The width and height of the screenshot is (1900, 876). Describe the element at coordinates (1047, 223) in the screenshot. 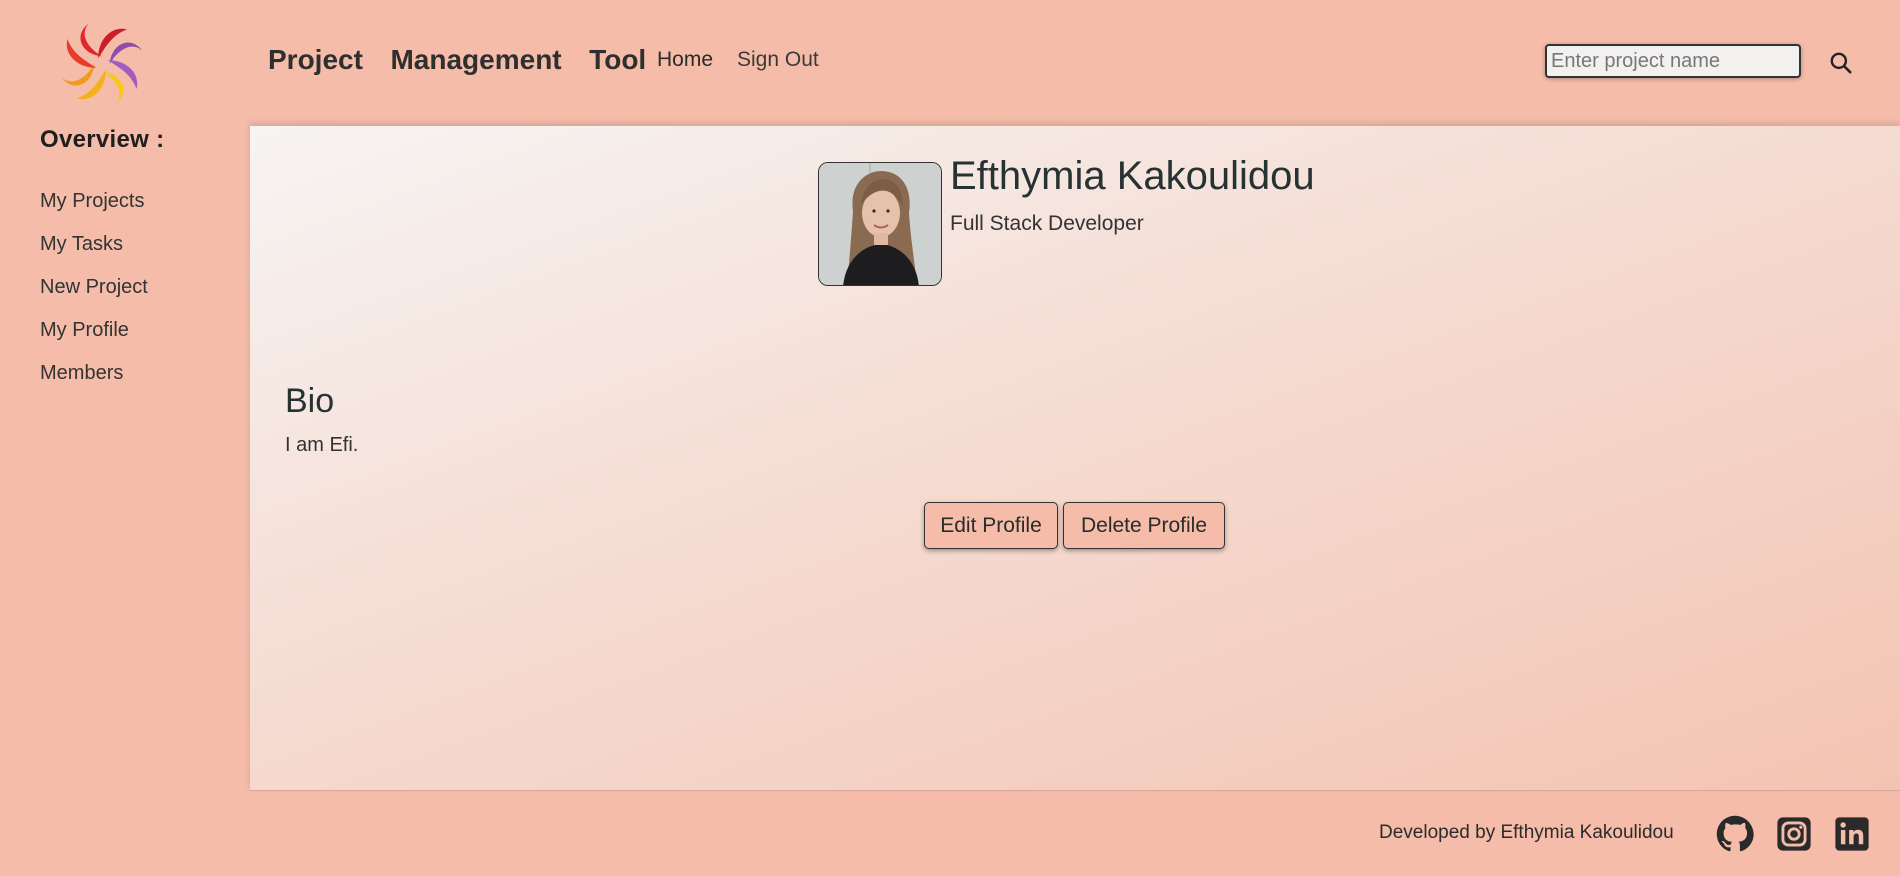

I see `profile-role: Full Stack Developer` at that location.